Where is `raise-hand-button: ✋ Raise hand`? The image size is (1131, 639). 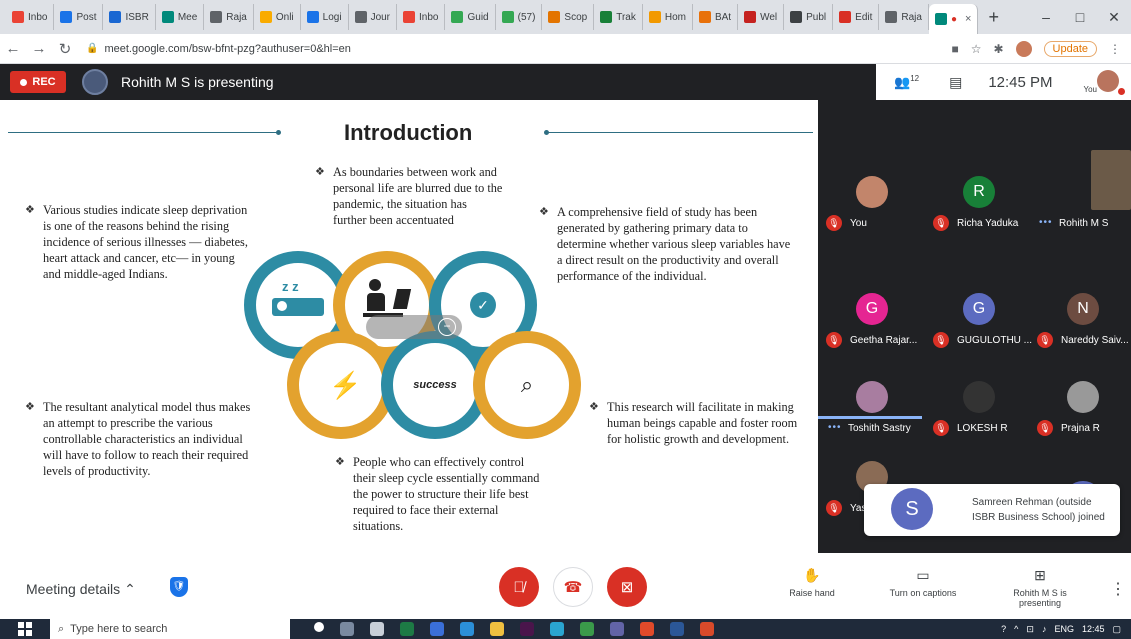 raise-hand-button: ✋ Raise hand is located at coordinates (812, 582).